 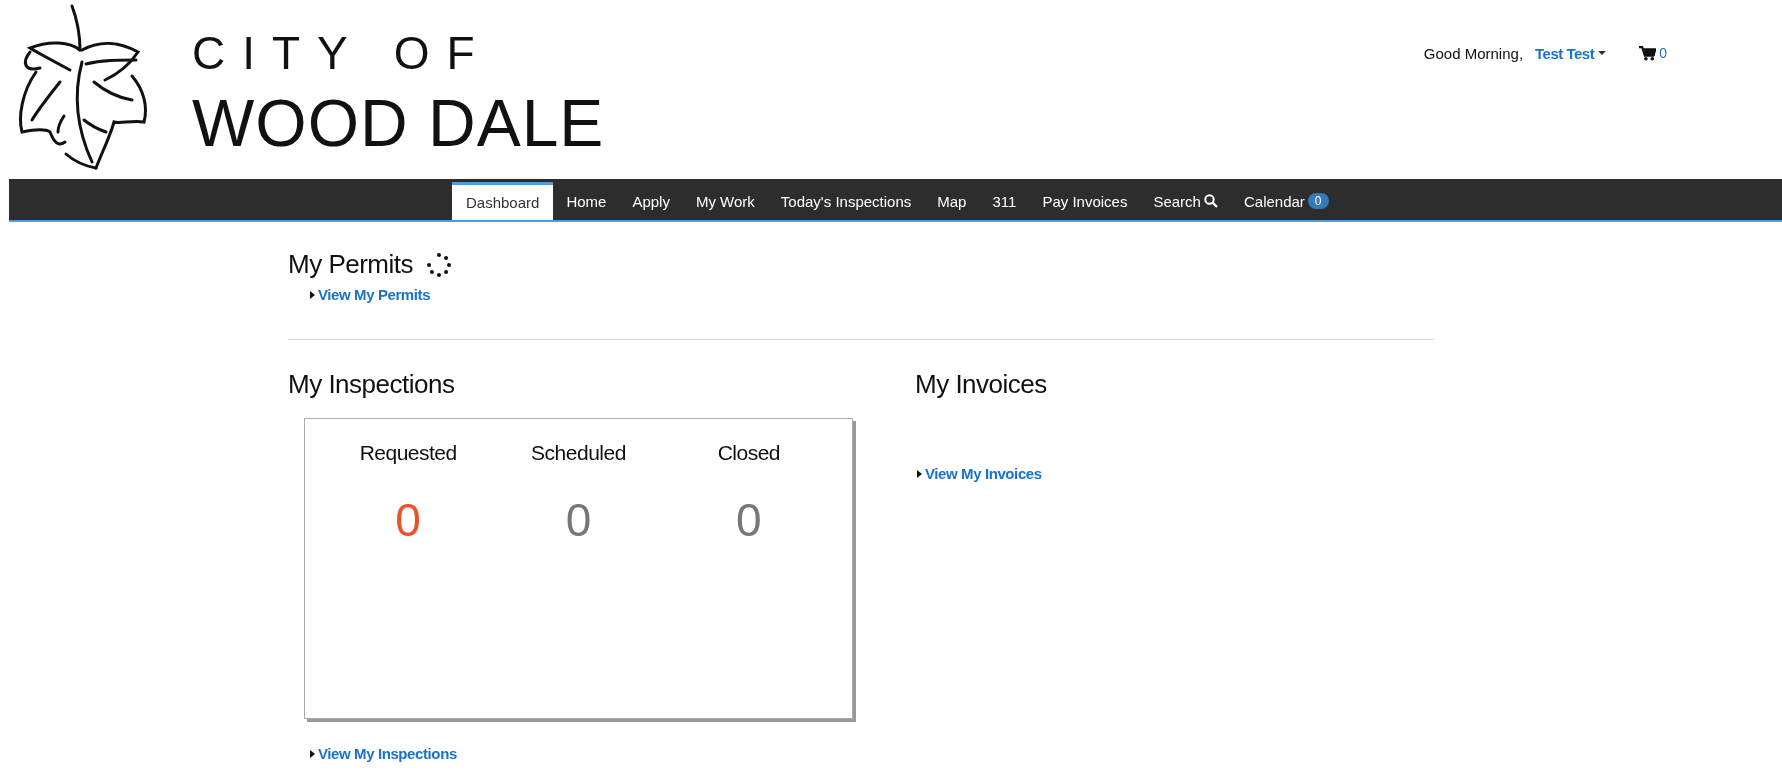 I want to click on nav-tab: Home, so click(x=586, y=201).